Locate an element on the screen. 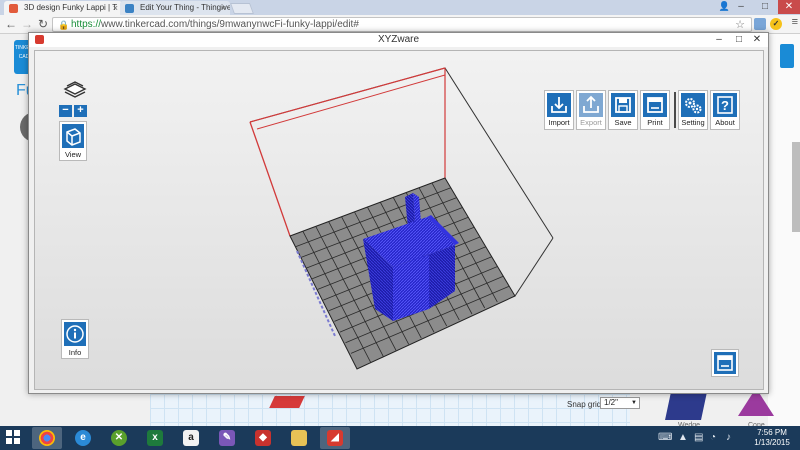 The height and width of the screenshot is (450, 800). sketchup-taskbar-button: ◆ is located at coordinates (263, 438).